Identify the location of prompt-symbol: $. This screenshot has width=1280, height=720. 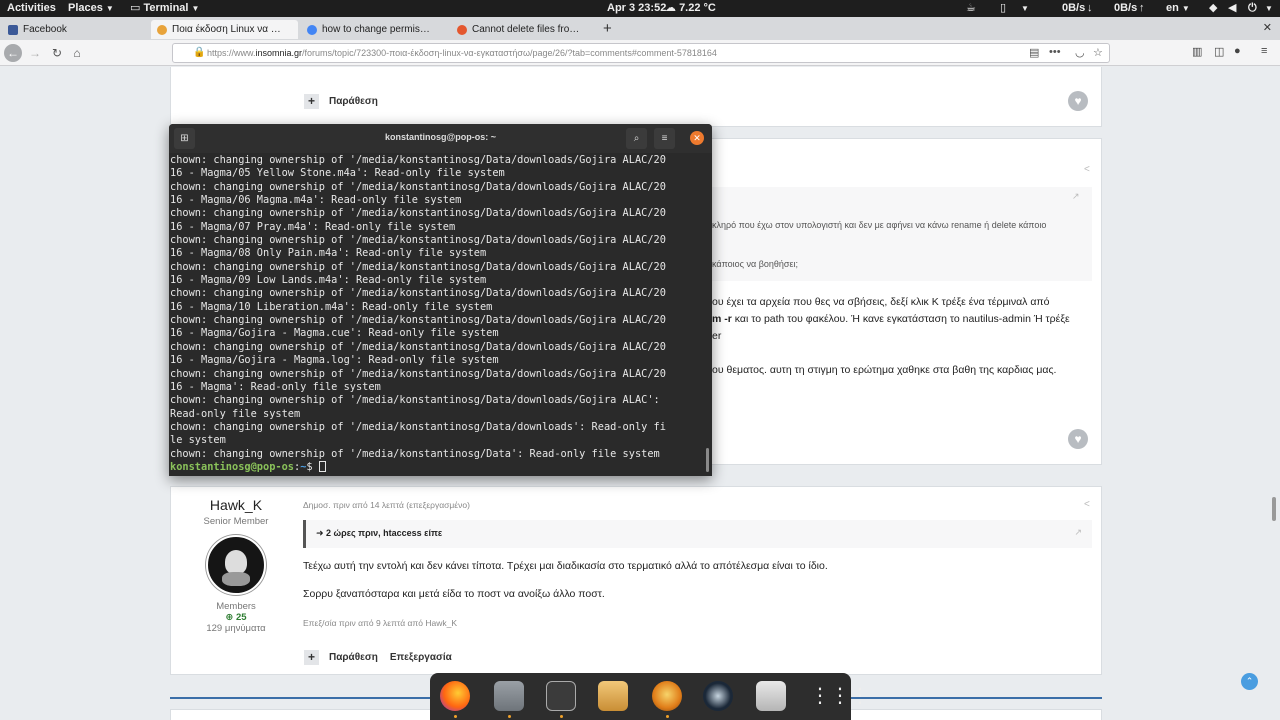
(312, 466).